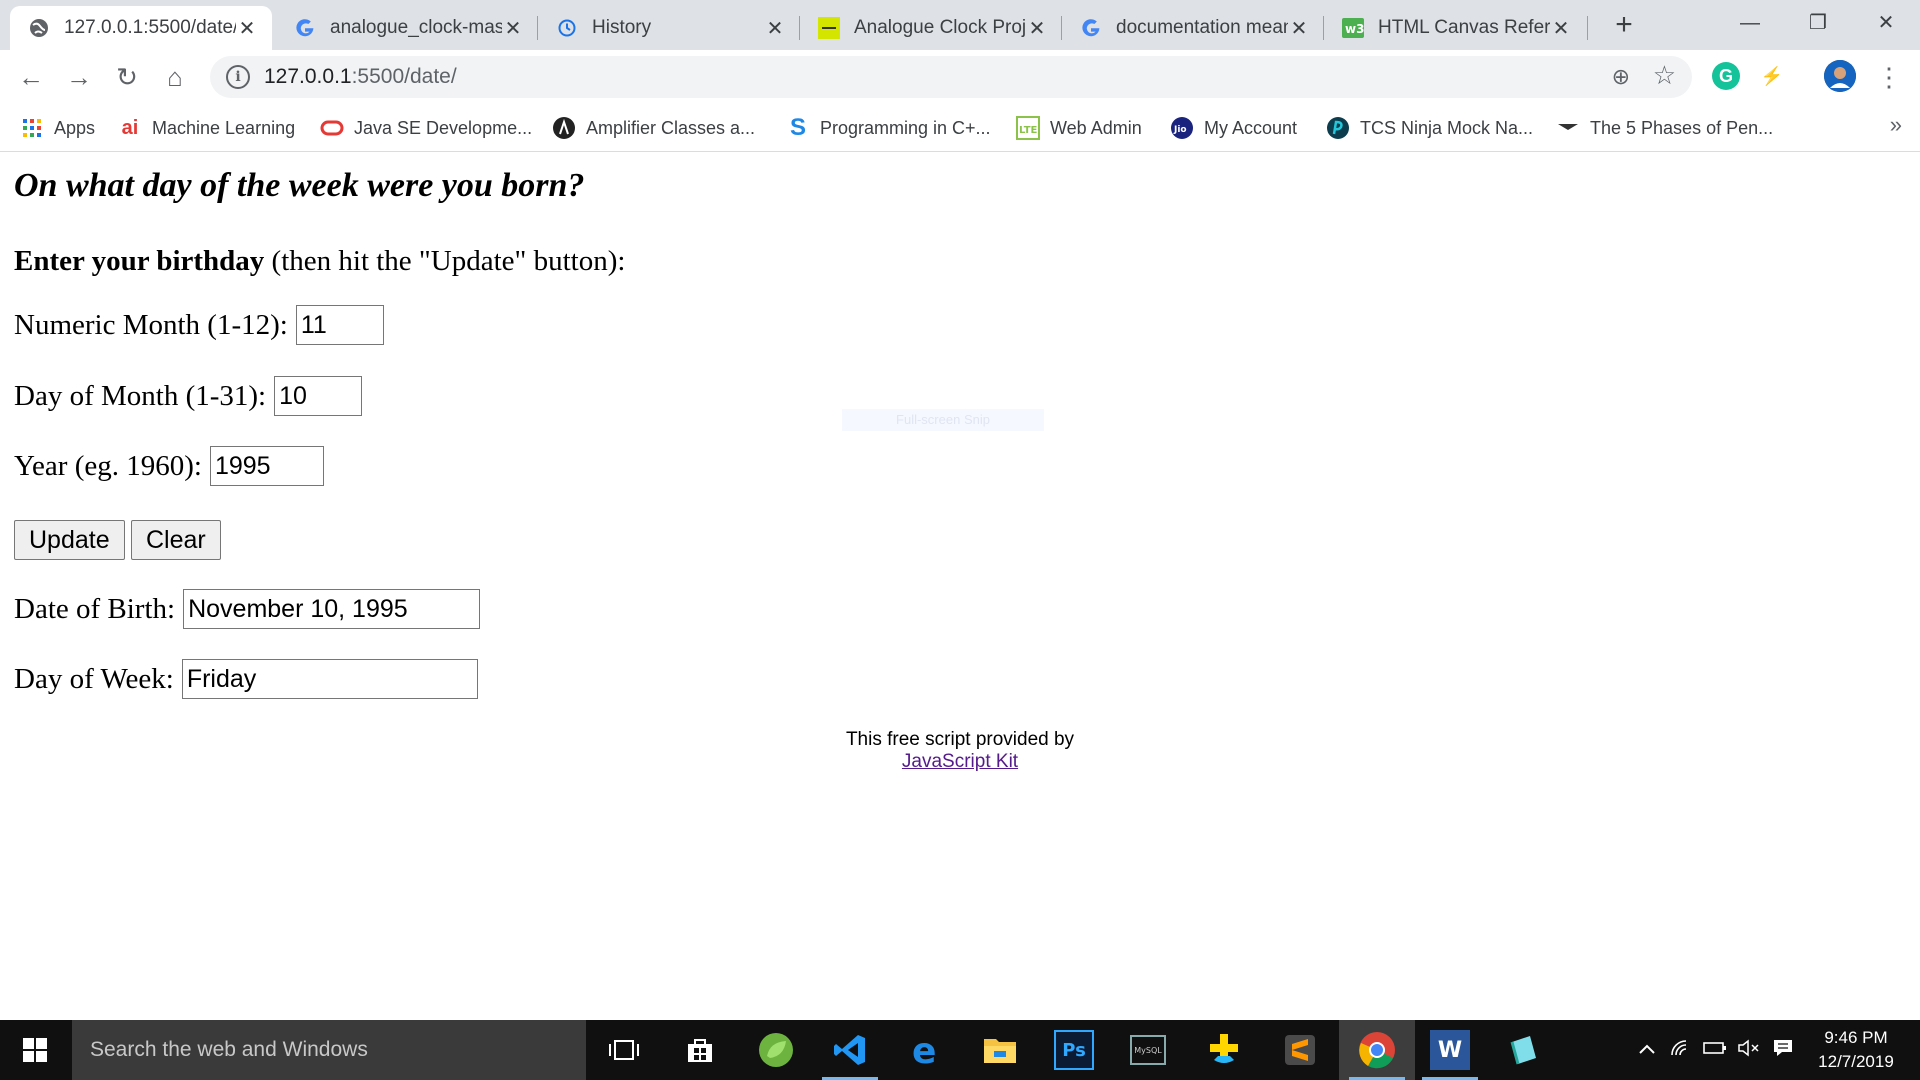  What do you see at coordinates (1889, 77) in the screenshot?
I see `menu-icon: ⋮` at bounding box center [1889, 77].